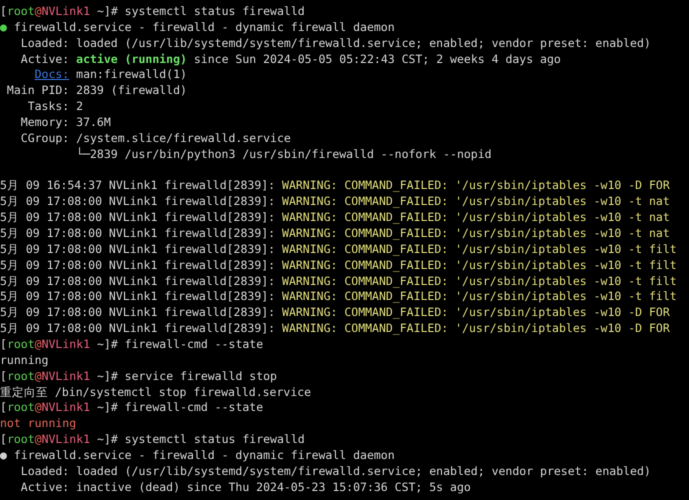 This screenshot has width=689, height=500. What do you see at coordinates (283, 154) in the screenshot?
I see `output-line: └─2839 /usr/bin/python3 /usr/sbin/firewalld --nofork --nopid` at bounding box center [283, 154].